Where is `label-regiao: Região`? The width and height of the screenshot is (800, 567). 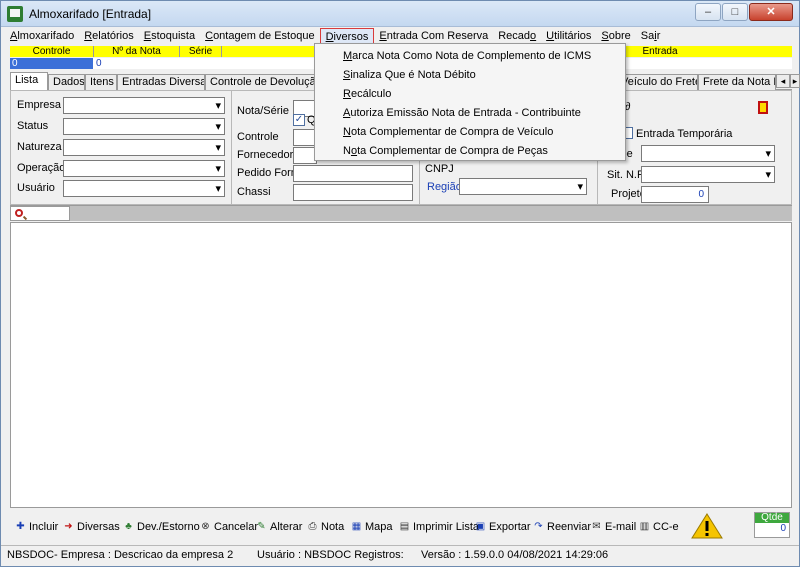 label-regiao: Região is located at coordinates (444, 187).